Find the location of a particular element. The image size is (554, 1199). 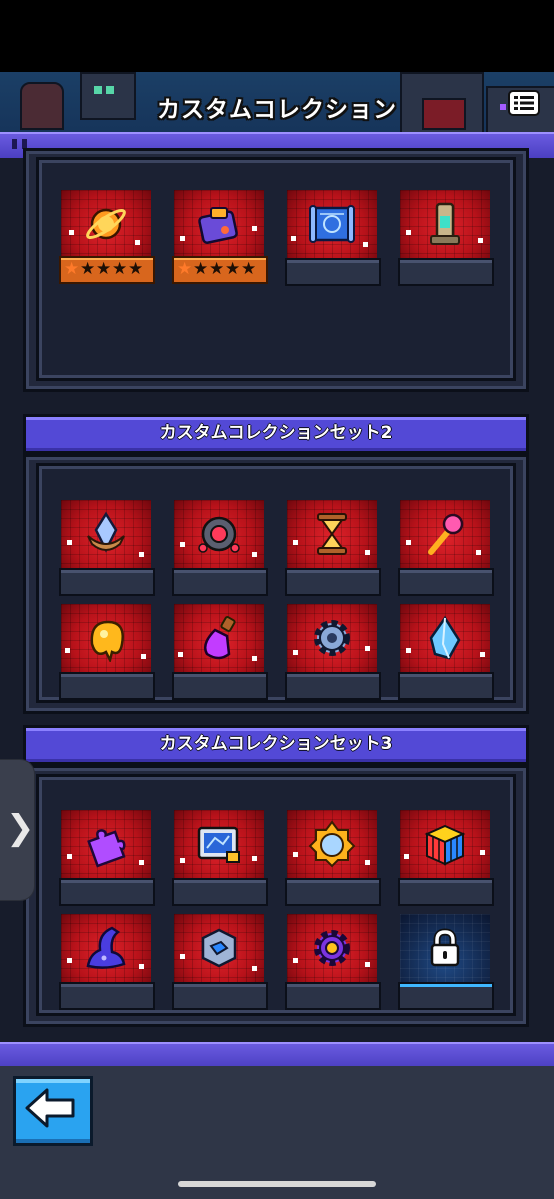

rubiks-cube-icon is located at coordinates (445, 845).